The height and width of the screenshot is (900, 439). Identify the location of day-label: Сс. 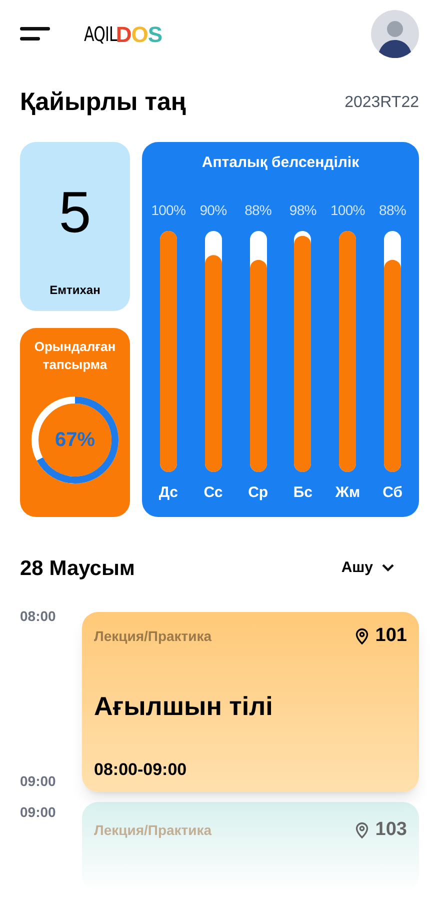
(213, 493).